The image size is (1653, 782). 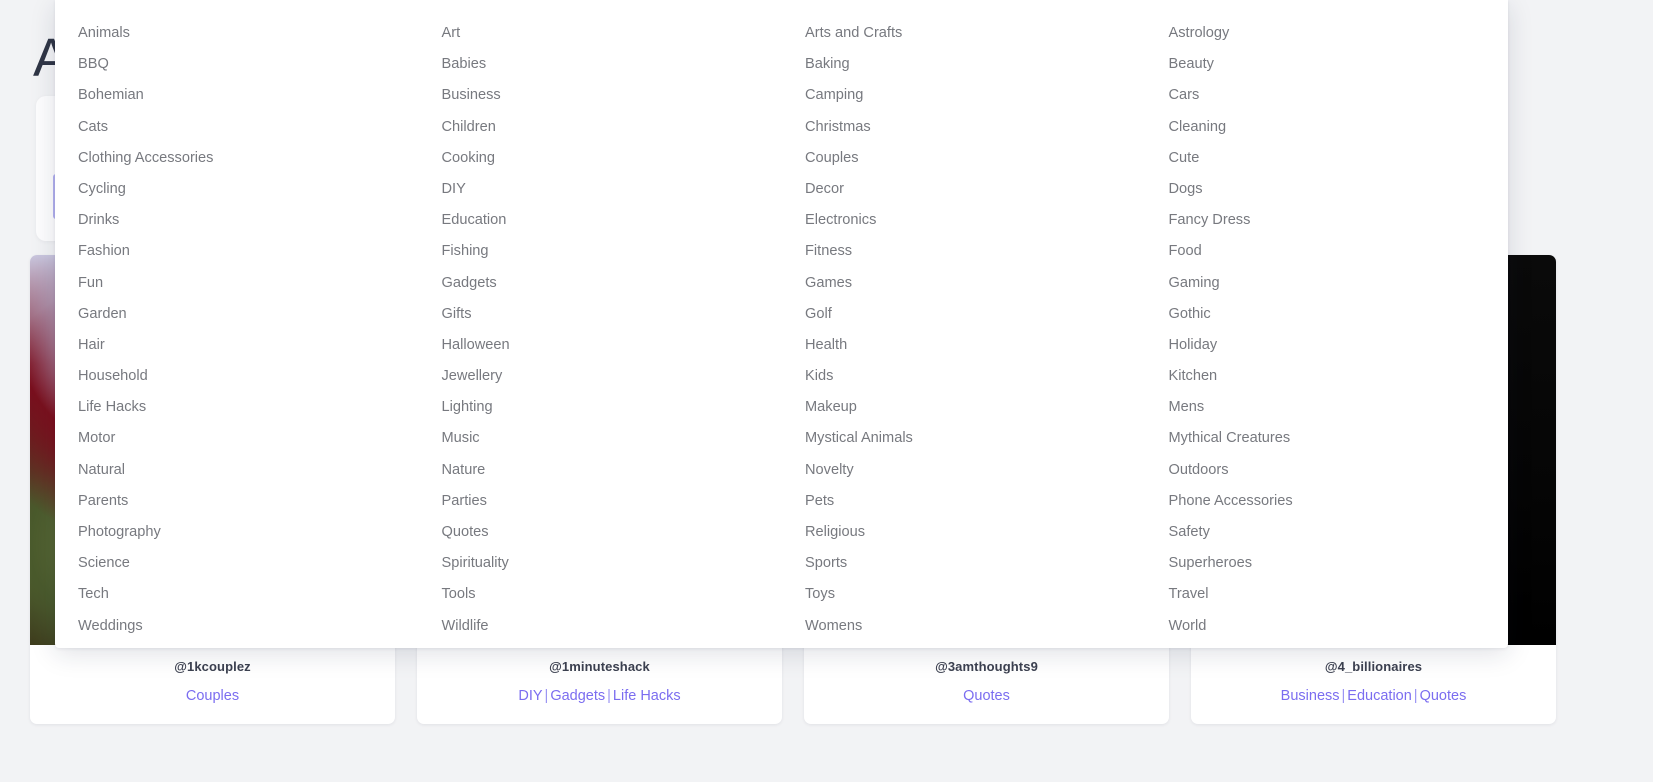 I want to click on category-menu-item: Sports, so click(x=975, y=563).